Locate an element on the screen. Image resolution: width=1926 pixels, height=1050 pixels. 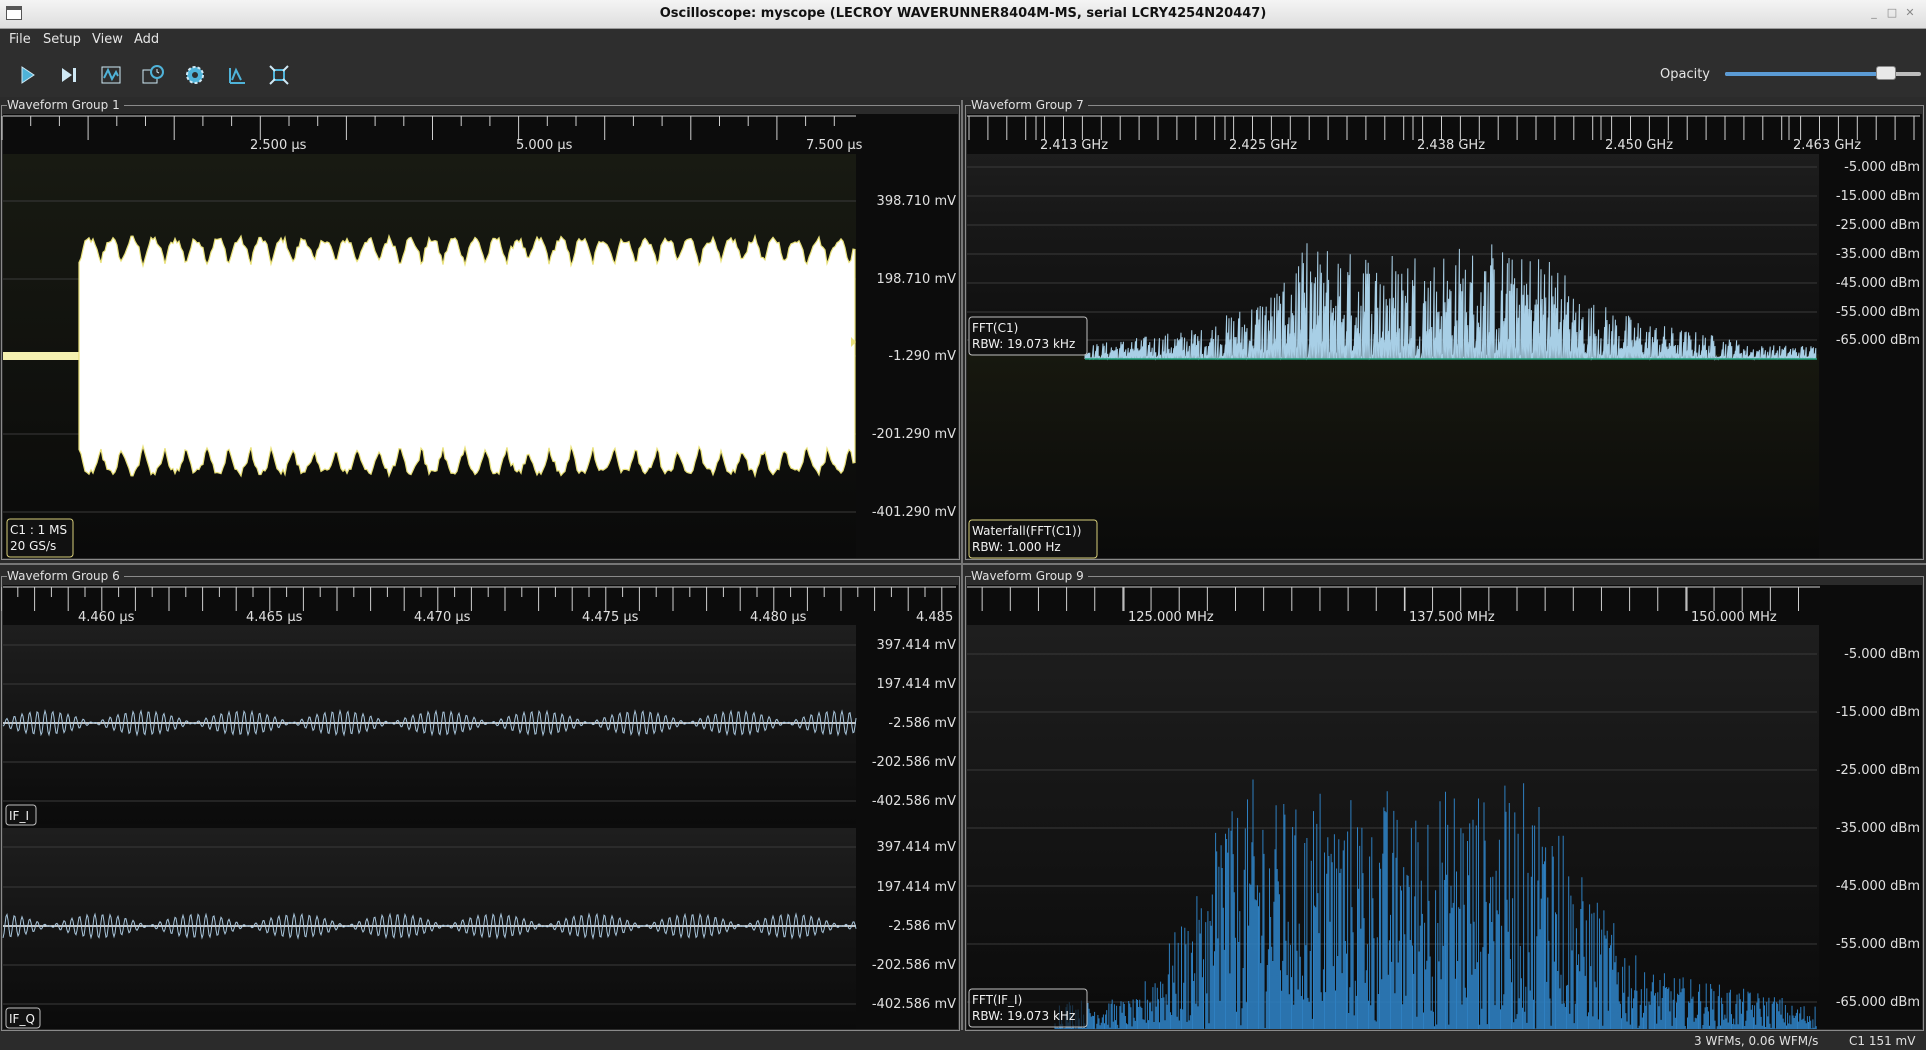
menu-view: View is located at coordinates (107, 39).